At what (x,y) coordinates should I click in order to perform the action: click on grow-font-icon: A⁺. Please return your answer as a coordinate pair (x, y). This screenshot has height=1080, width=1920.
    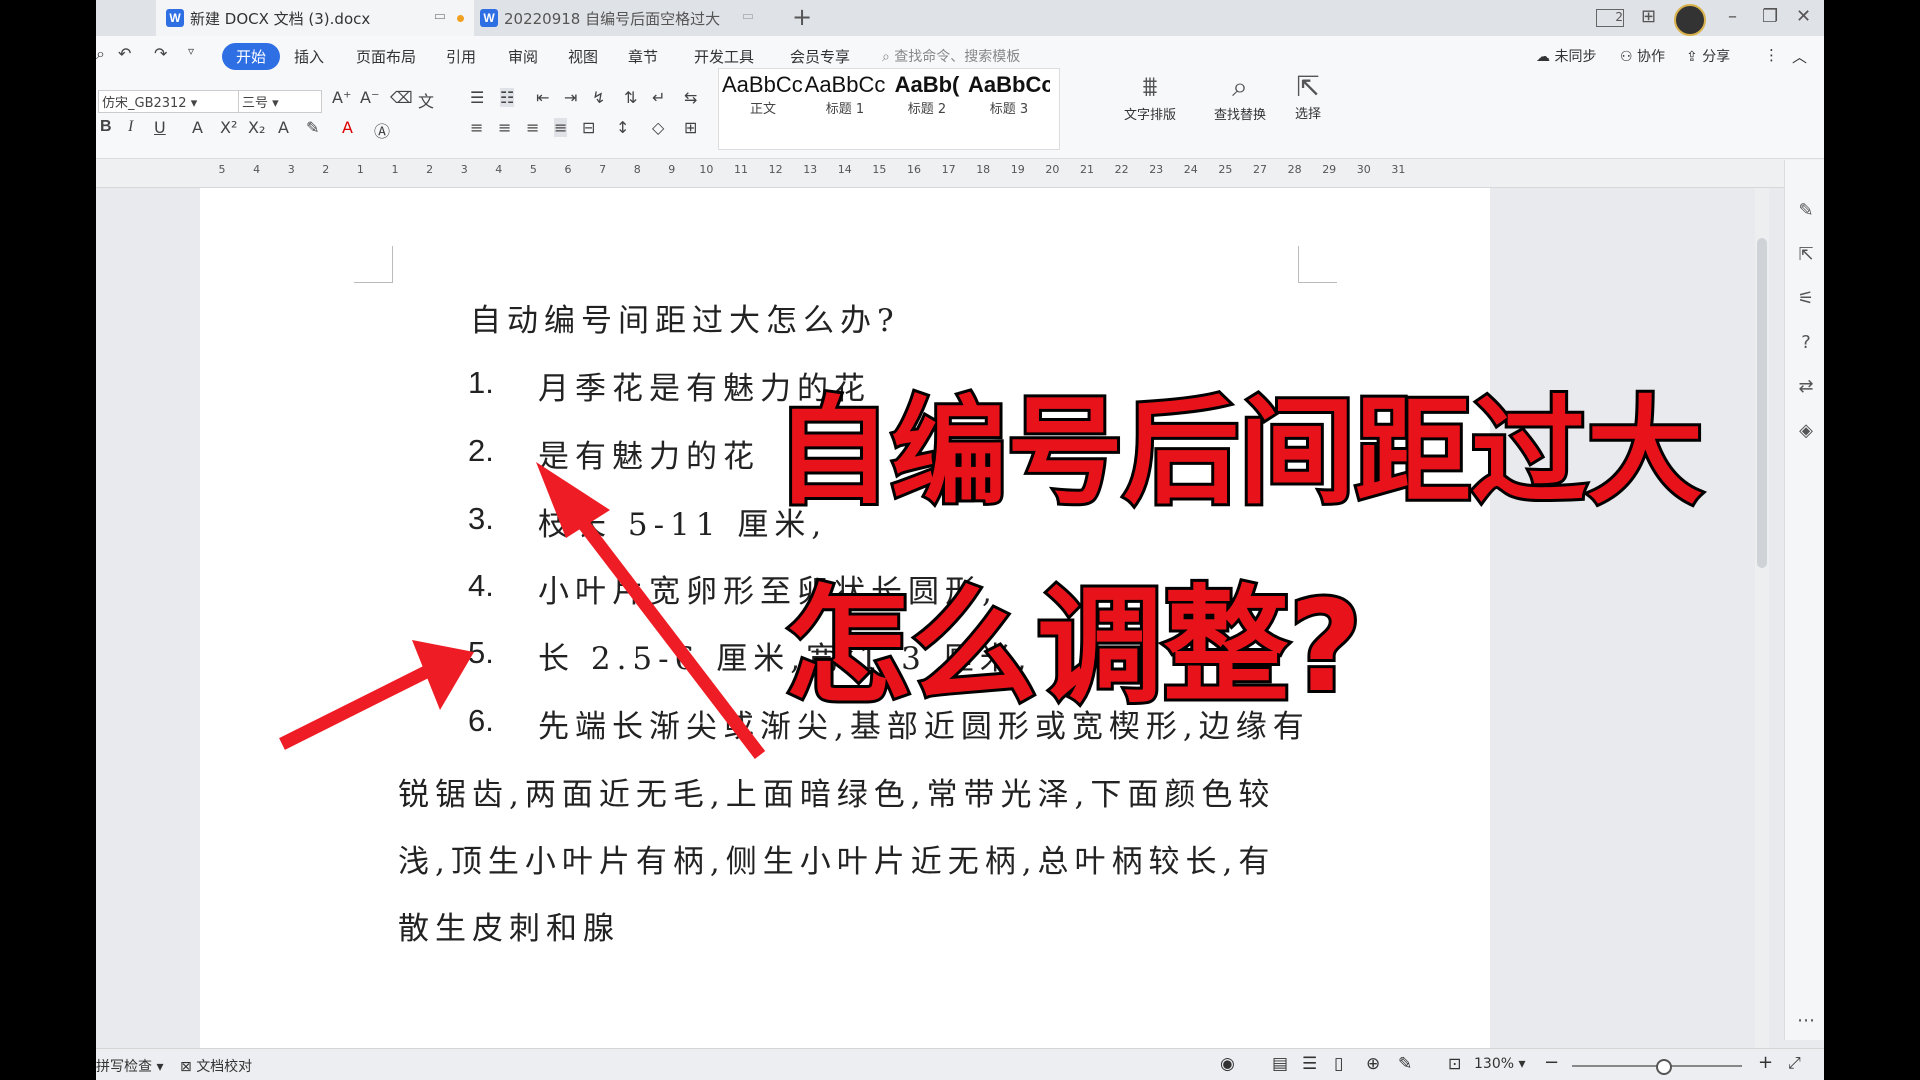
    Looking at the image, I should click on (341, 97).